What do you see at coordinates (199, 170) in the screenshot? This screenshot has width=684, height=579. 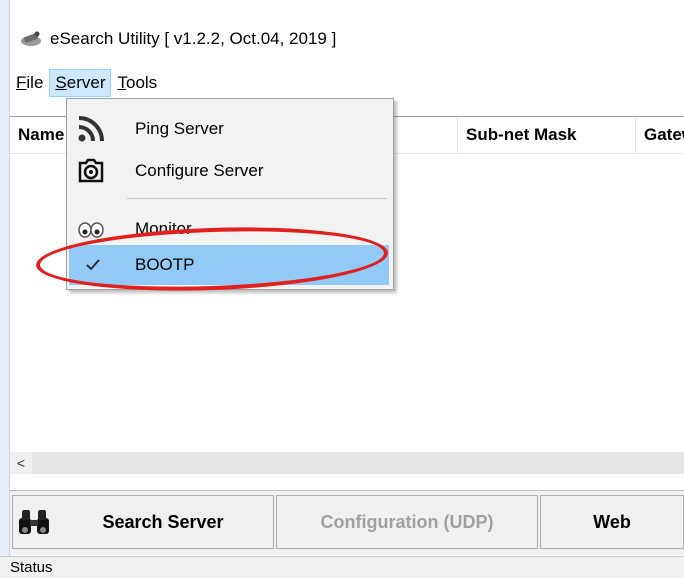 I see `configure-server-label: Configure Server` at bounding box center [199, 170].